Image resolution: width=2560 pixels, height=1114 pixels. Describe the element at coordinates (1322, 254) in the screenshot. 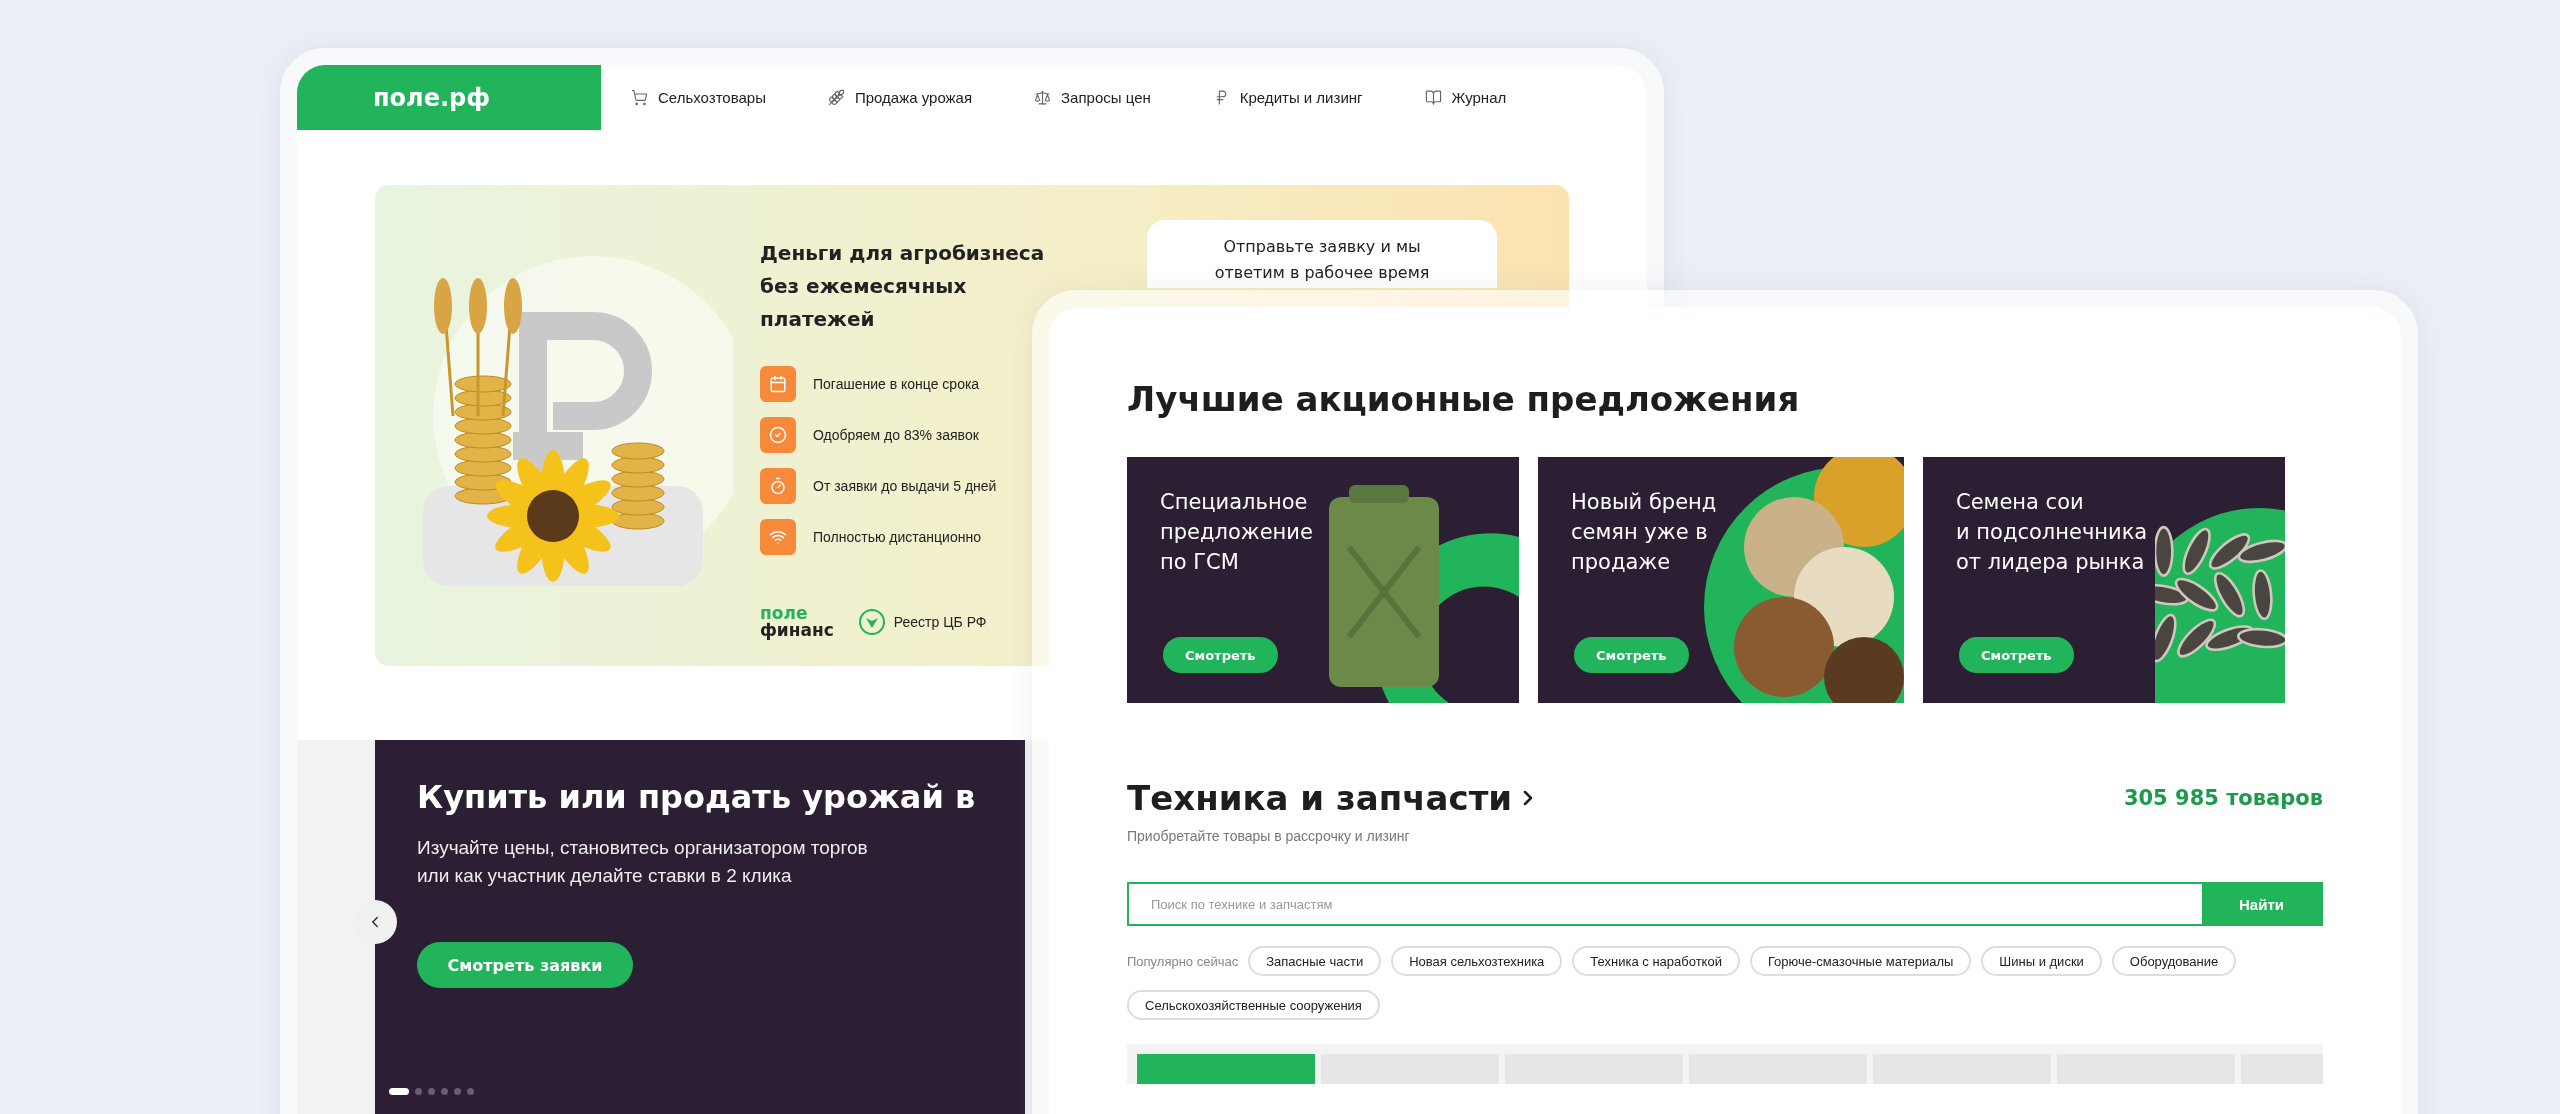

I see `application-card: Отправьте заявку и мы ответим в рабочее время` at that location.